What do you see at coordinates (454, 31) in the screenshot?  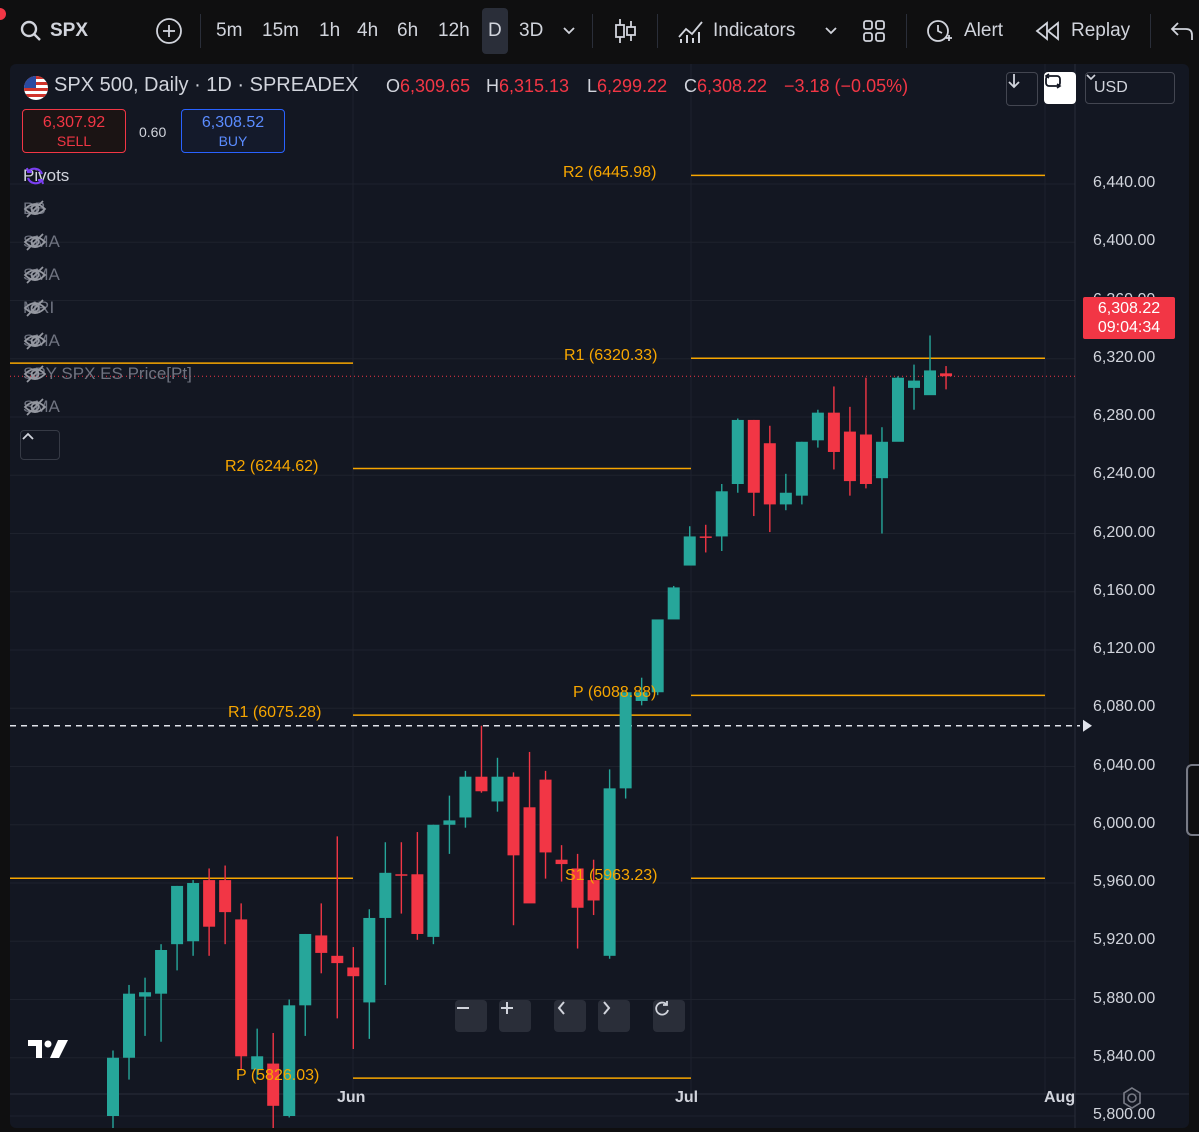 I see `interval-12h: 12h` at bounding box center [454, 31].